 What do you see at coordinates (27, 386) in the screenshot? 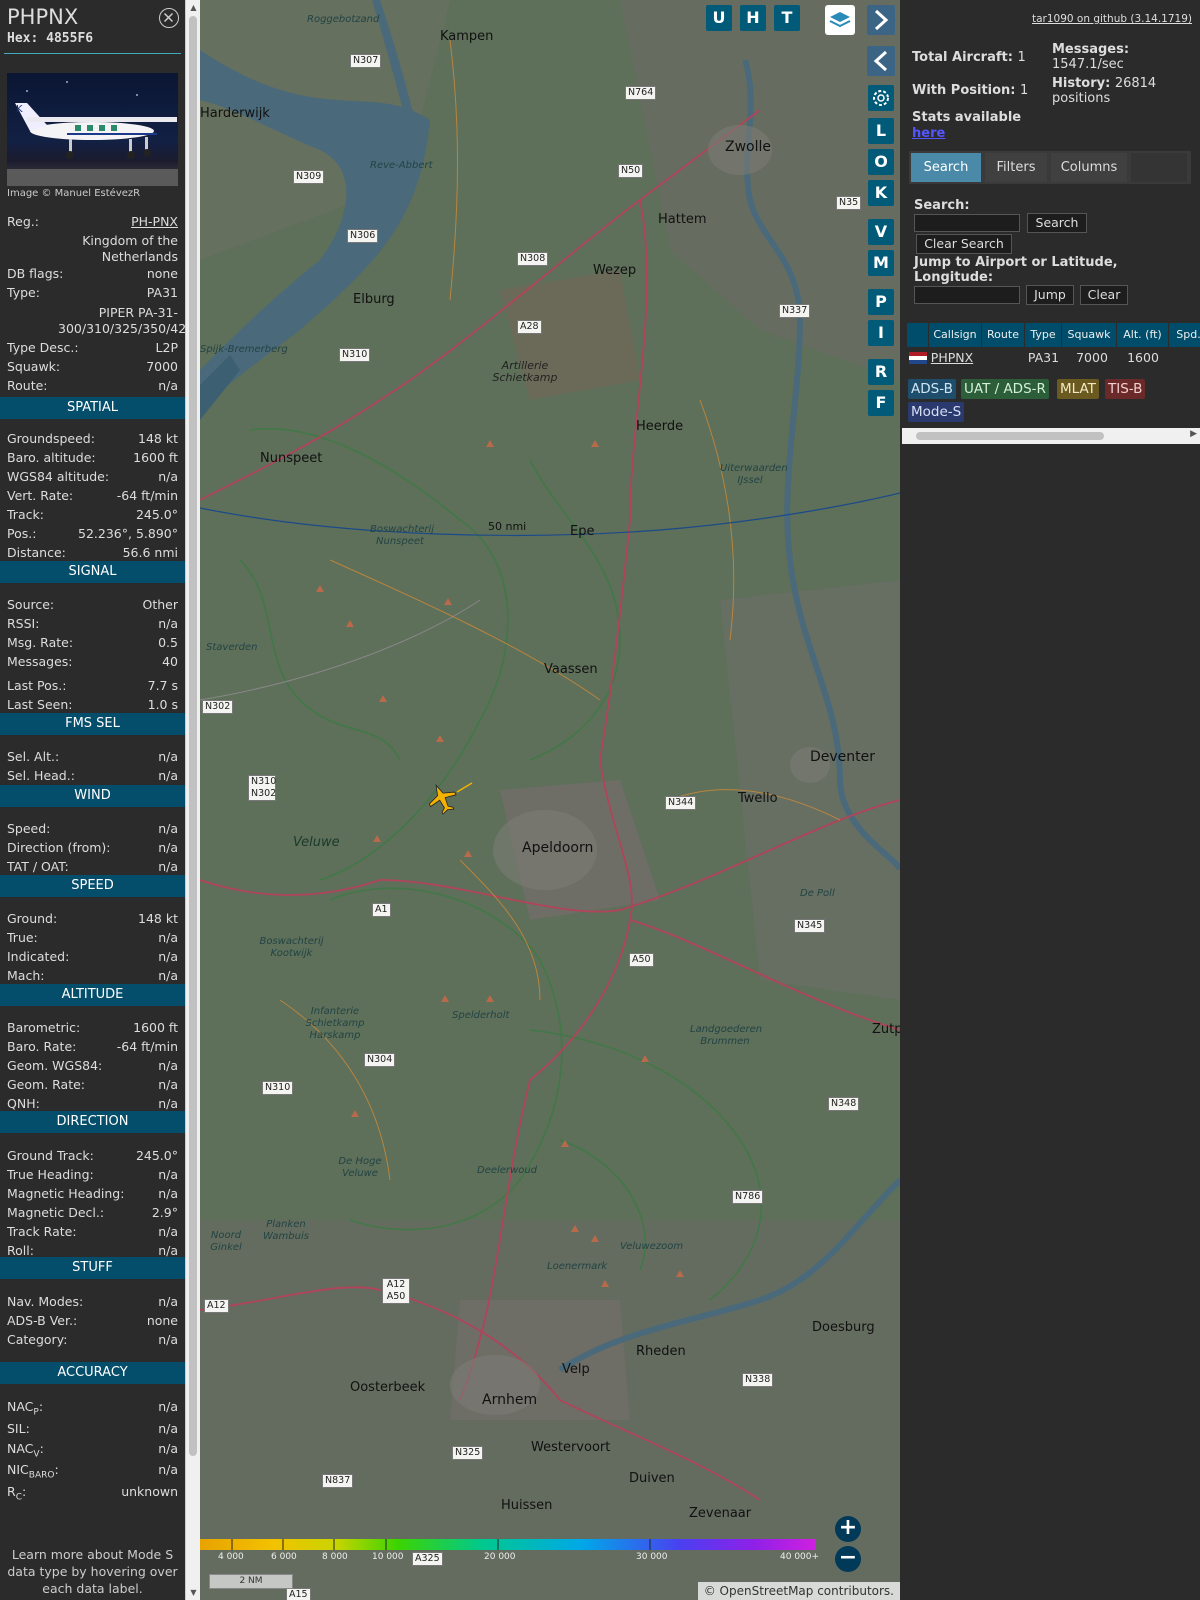
I see `info-row-label: Route:` at bounding box center [27, 386].